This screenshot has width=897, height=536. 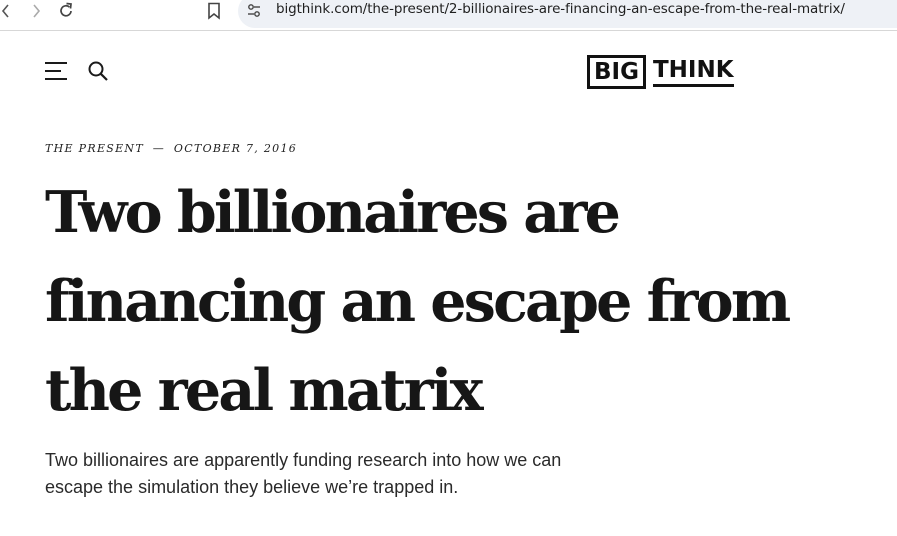 I want to click on forward-button, so click(x=36, y=11).